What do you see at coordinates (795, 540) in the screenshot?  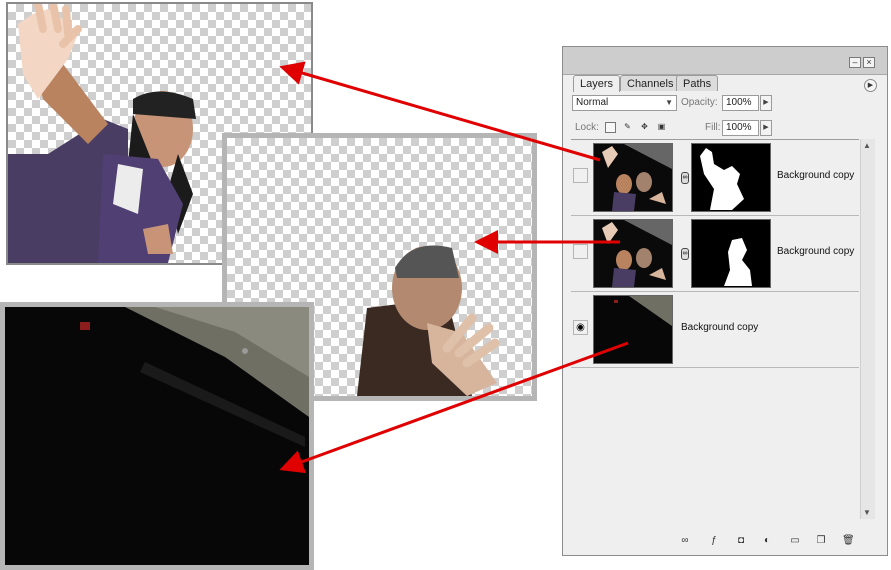 I see `new-group-icon: ▭` at bounding box center [795, 540].